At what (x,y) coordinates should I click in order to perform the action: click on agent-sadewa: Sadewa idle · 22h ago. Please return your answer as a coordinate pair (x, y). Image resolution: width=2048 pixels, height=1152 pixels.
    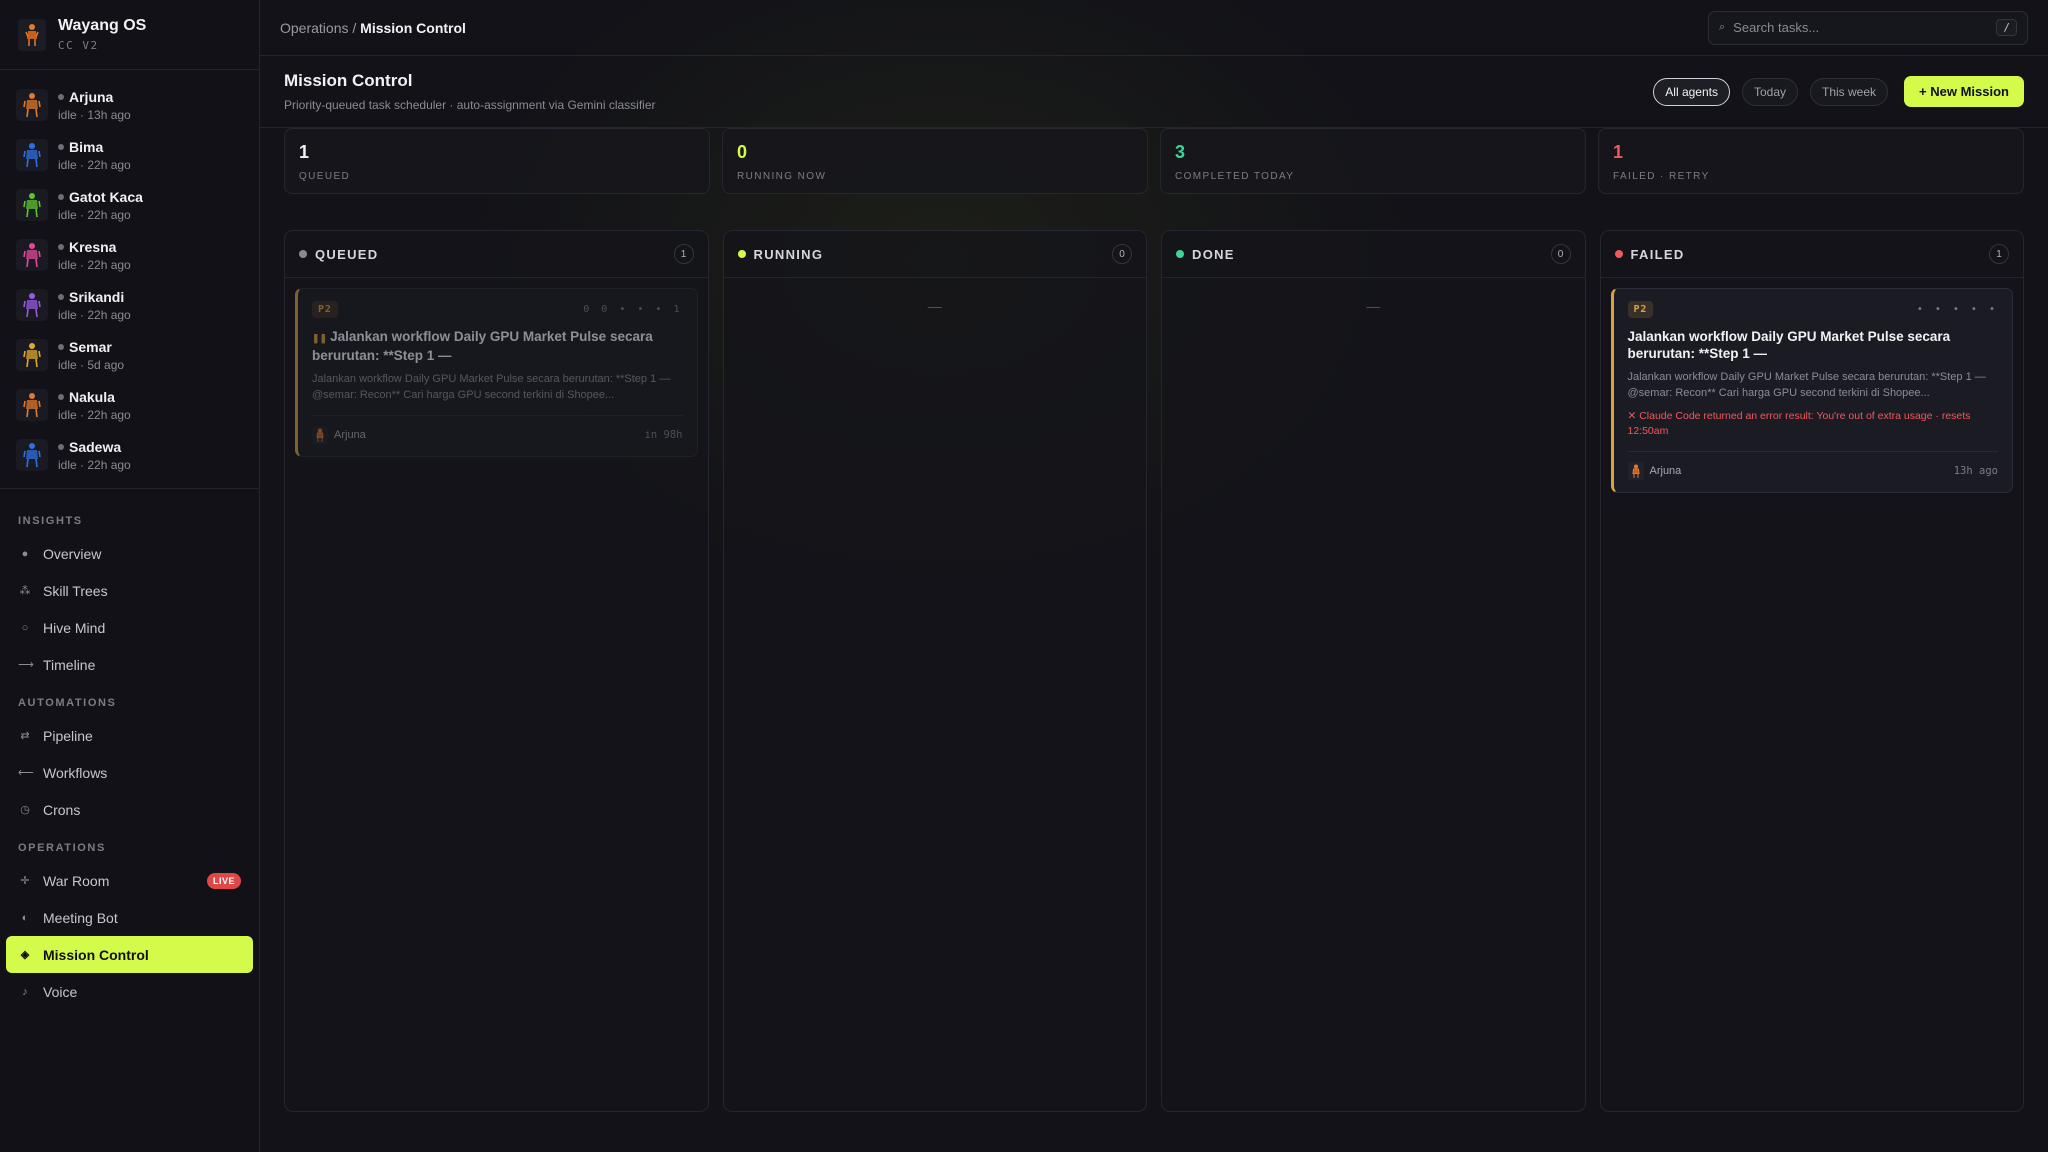
    Looking at the image, I should click on (129, 455).